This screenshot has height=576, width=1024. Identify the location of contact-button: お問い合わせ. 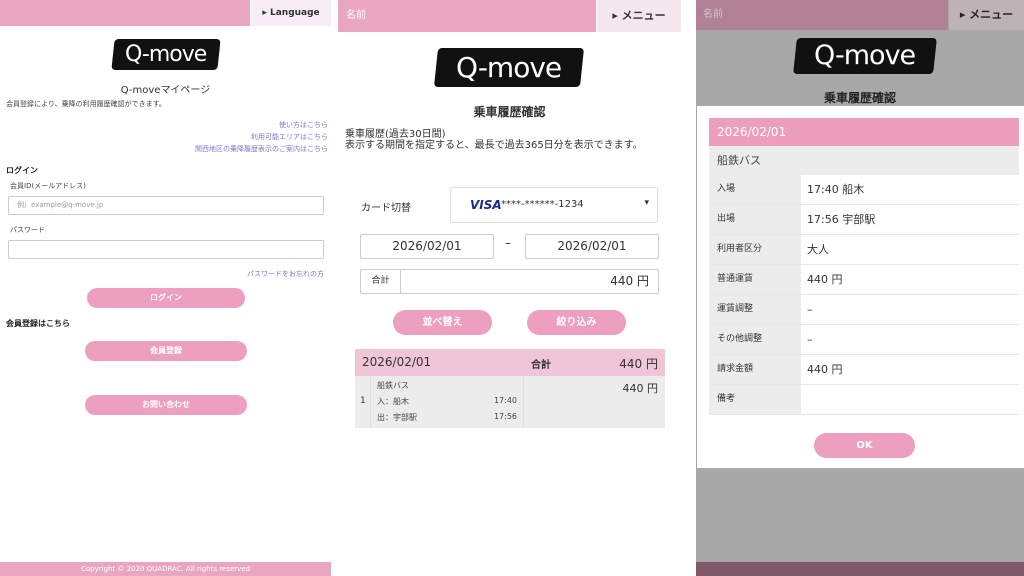
(166, 405).